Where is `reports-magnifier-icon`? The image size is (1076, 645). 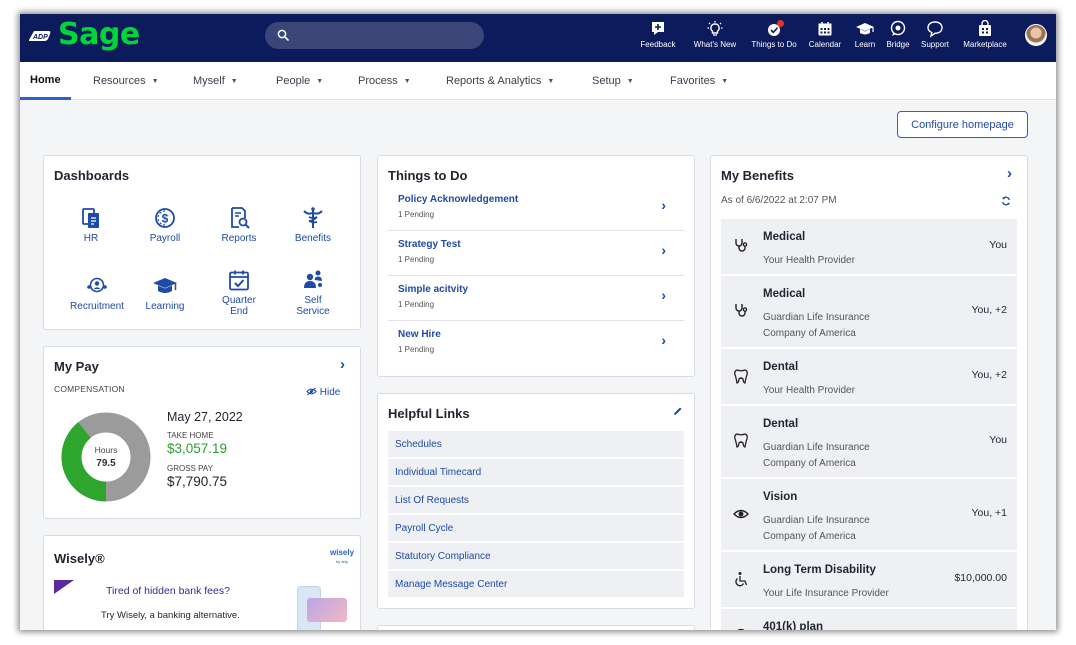
reports-magnifier-icon is located at coordinates (240, 218).